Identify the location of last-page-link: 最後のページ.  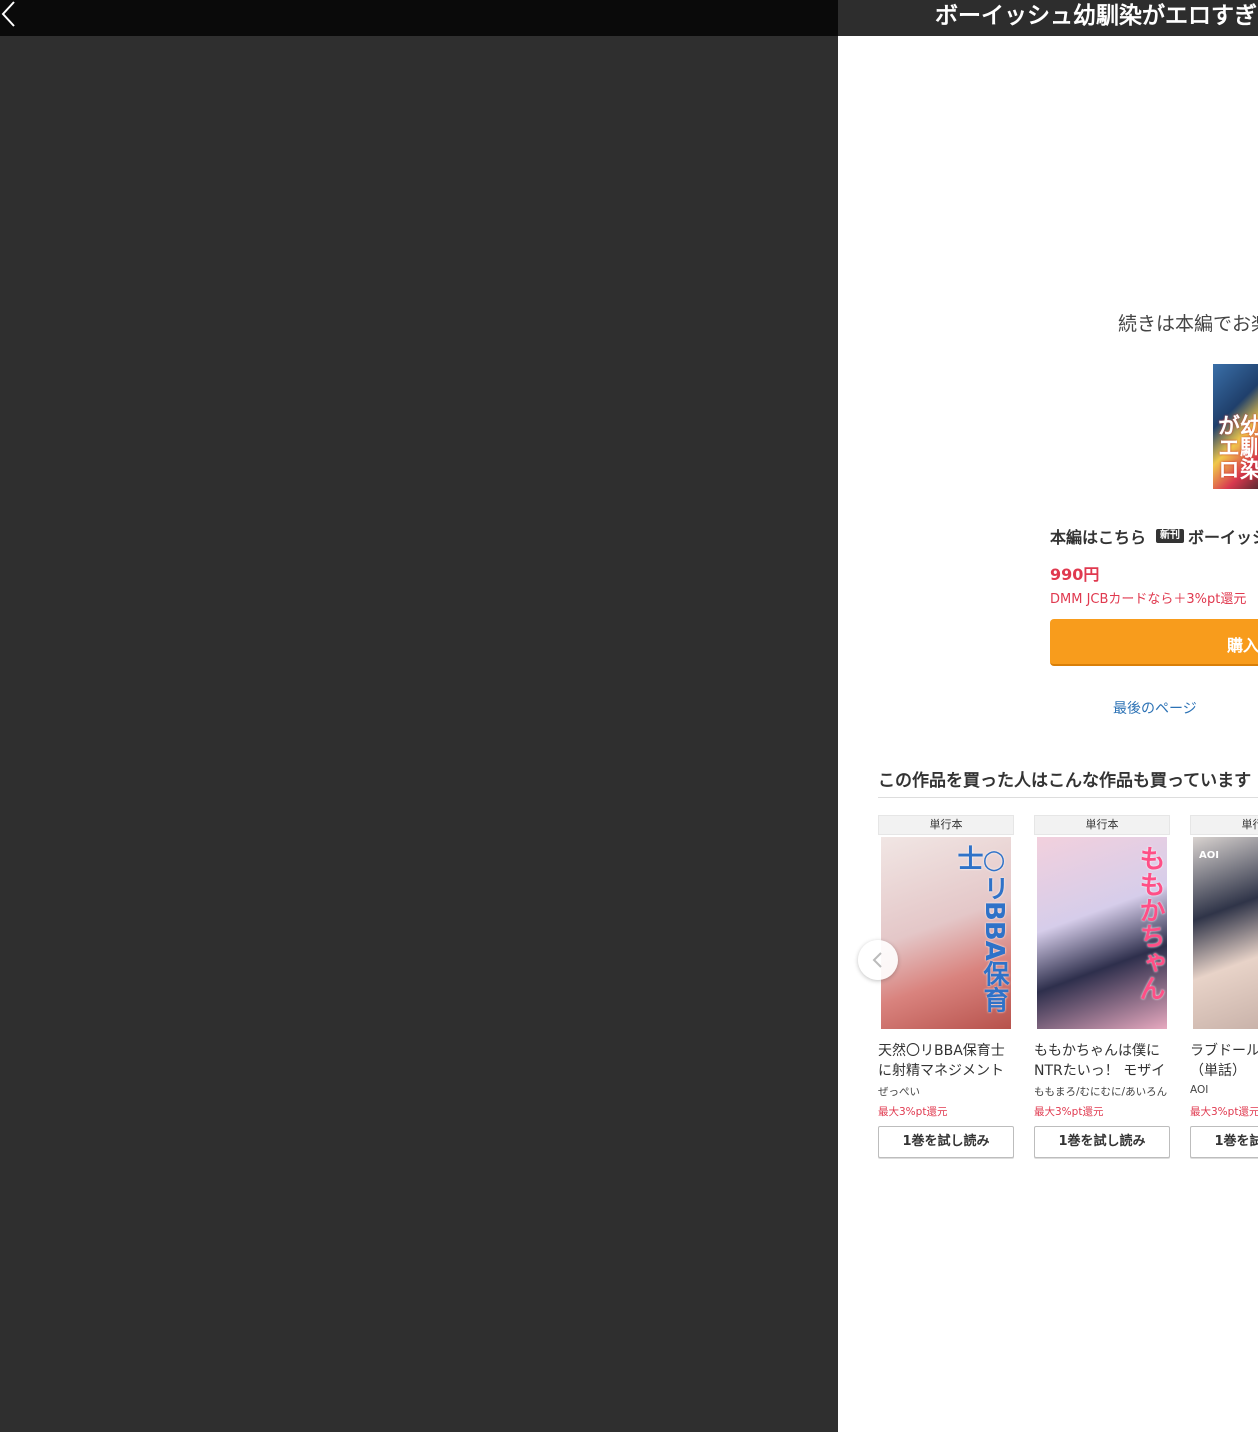
(1155, 708).